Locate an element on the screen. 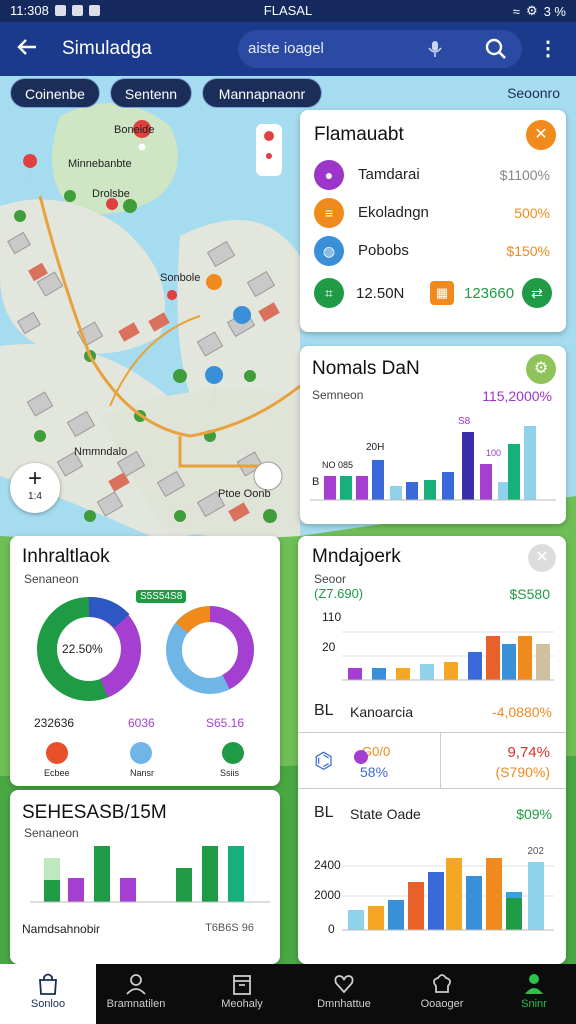 Image resolution: width=576 pixels, height=1024 pixels. list-item: ≡ Ekoladngn 500% is located at coordinates (432, 214).